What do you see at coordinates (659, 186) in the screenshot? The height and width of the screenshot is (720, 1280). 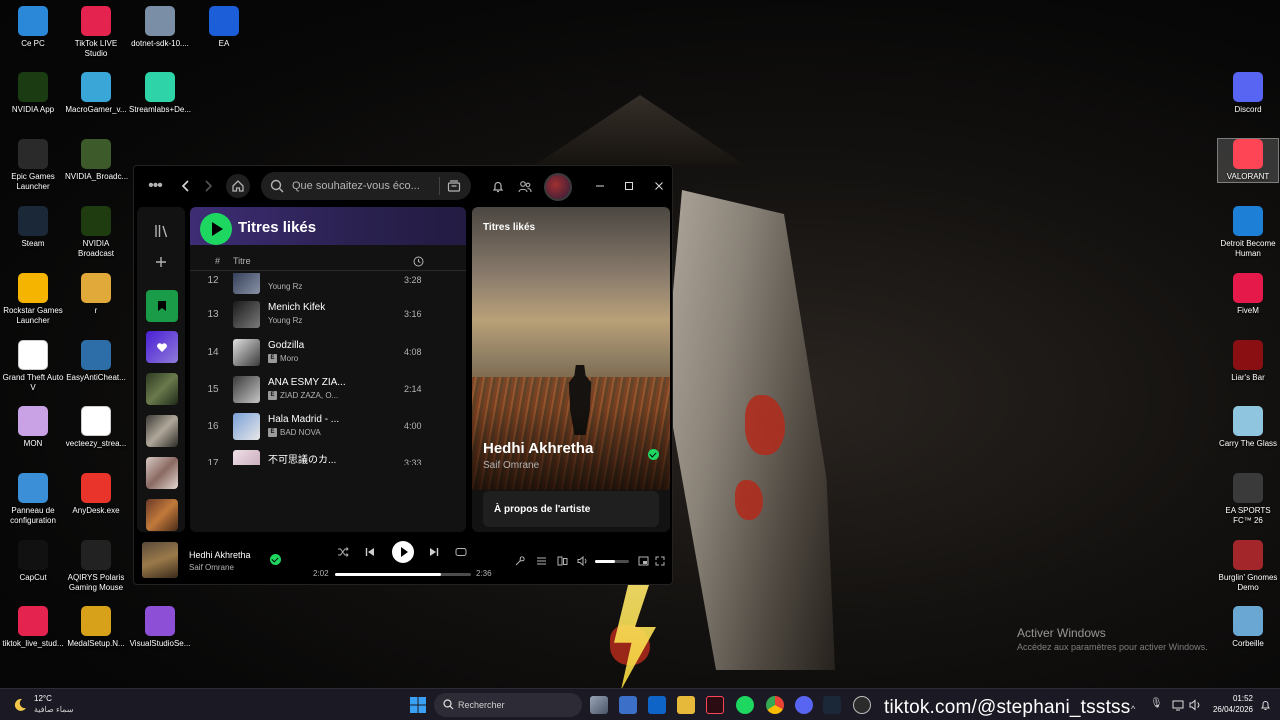 I see `close-icon` at bounding box center [659, 186].